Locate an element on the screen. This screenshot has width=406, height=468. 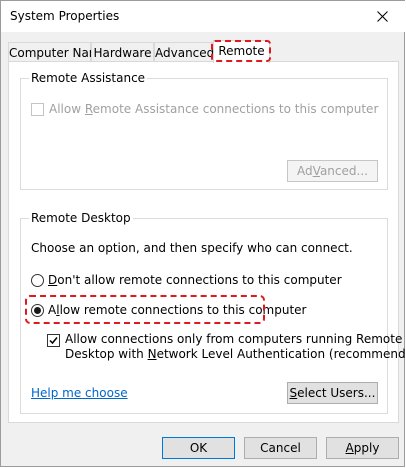
tab-label: Advanced is located at coordinates (185, 53).